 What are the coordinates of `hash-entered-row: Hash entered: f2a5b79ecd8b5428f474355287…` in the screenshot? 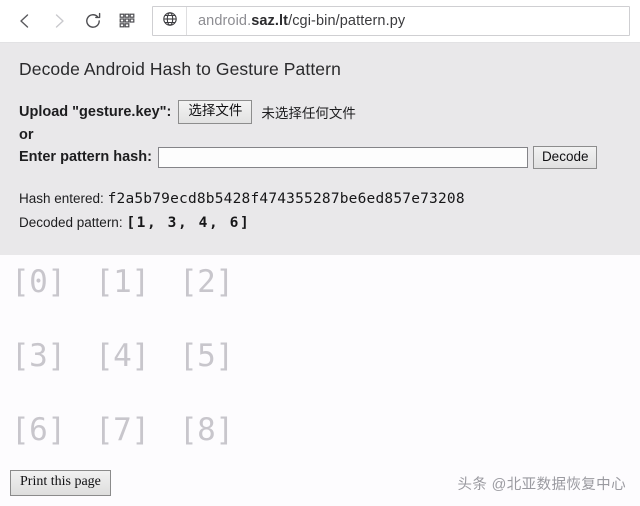 It's located at (320, 199).